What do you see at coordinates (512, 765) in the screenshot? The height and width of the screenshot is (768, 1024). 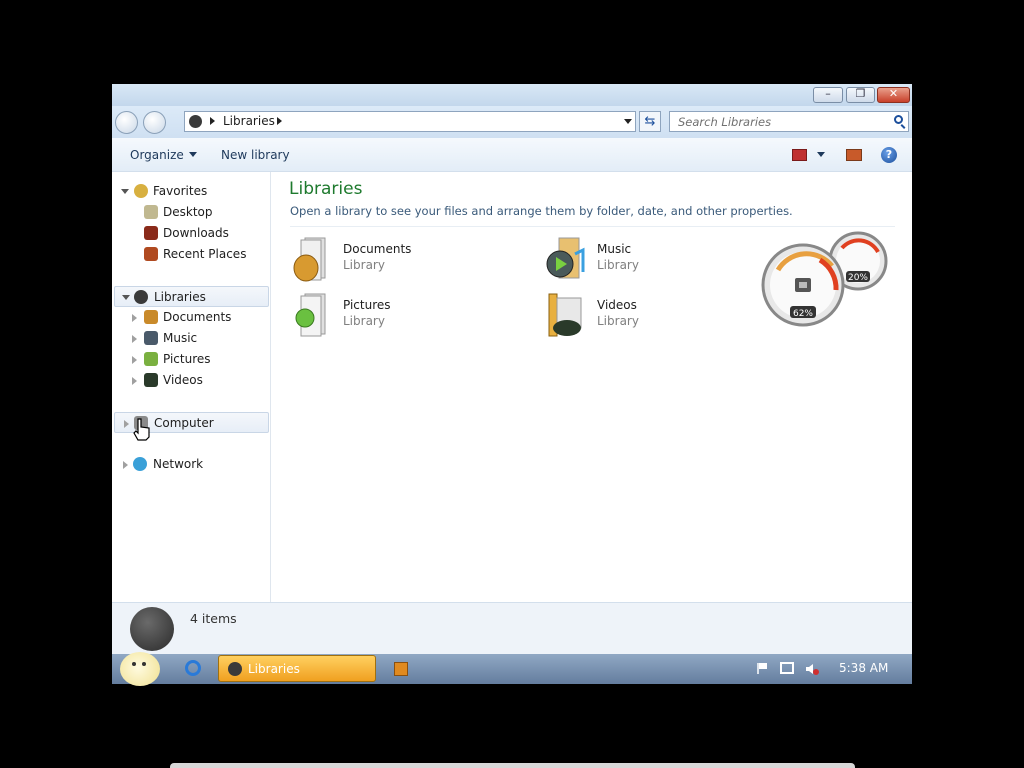 I see `screen-bottom-edge` at bounding box center [512, 765].